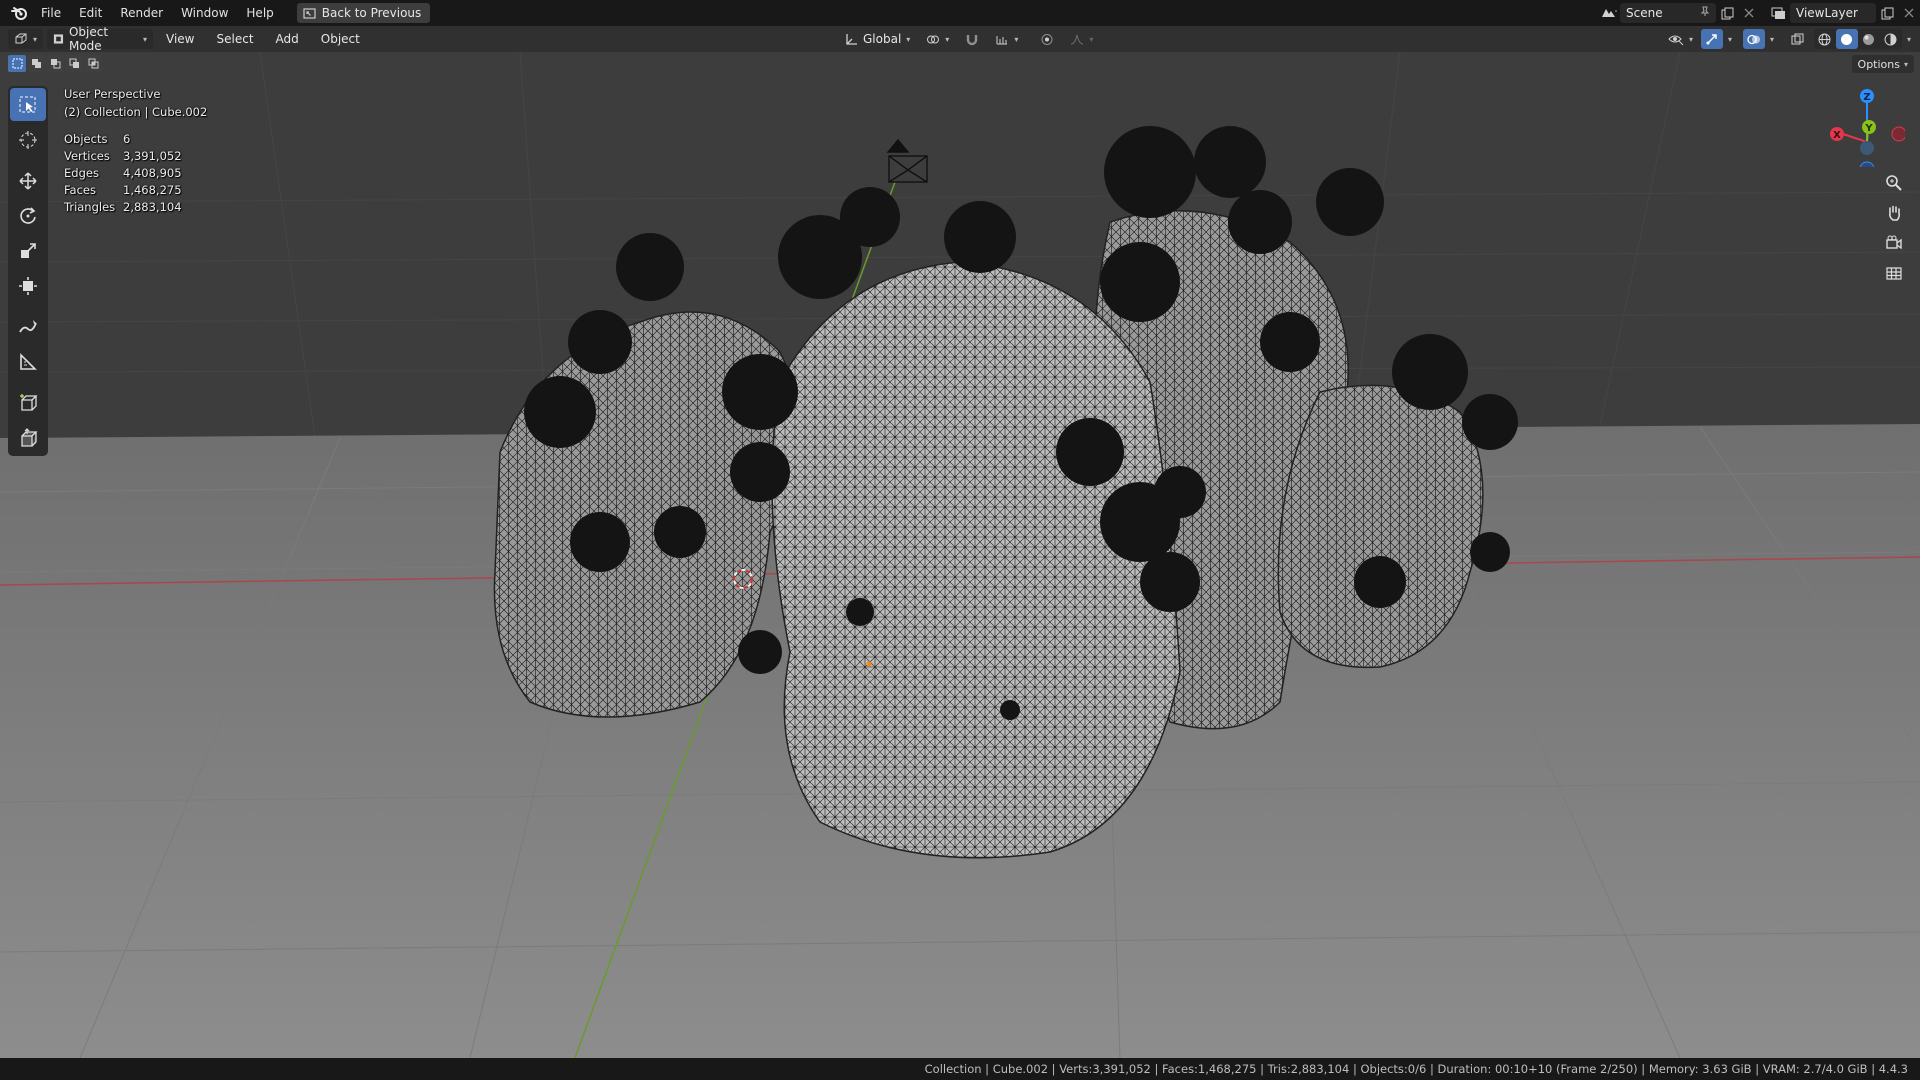  What do you see at coordinates (309, 13) in the screenshot?
I see `fullscreen-back-icon` at bounding box center [309, 13].